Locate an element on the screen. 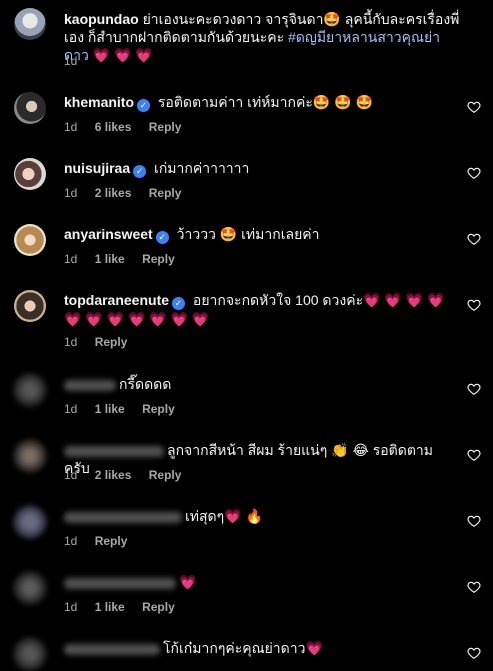 The height and width of the screenshot is (671, 493). comment-text: เท่สุดๆ💗 🔥 is located at coordinates (224, 516).